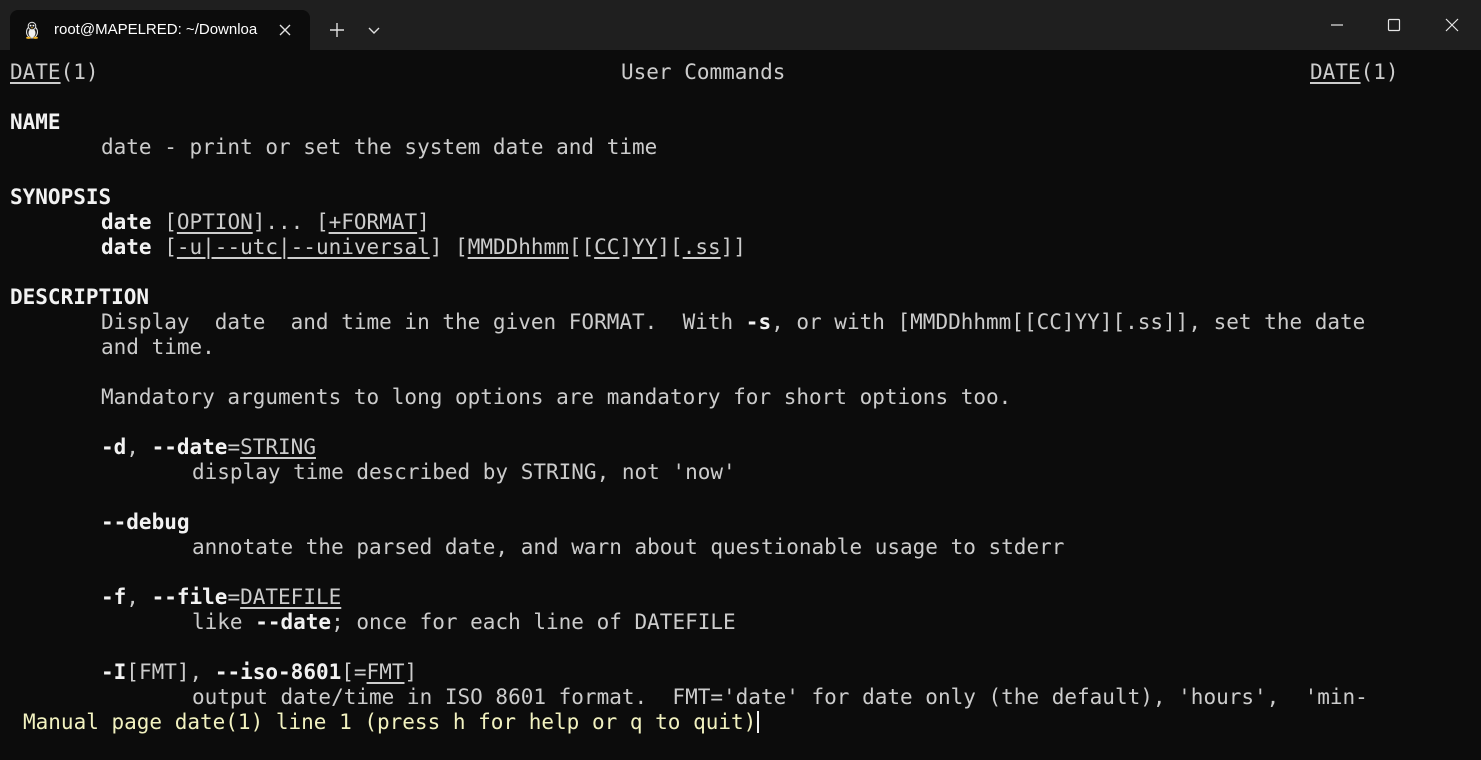 The width and height of the screenshot is (1481, 760). I want to click on option-desc-ref: --date, so click(293, 622).